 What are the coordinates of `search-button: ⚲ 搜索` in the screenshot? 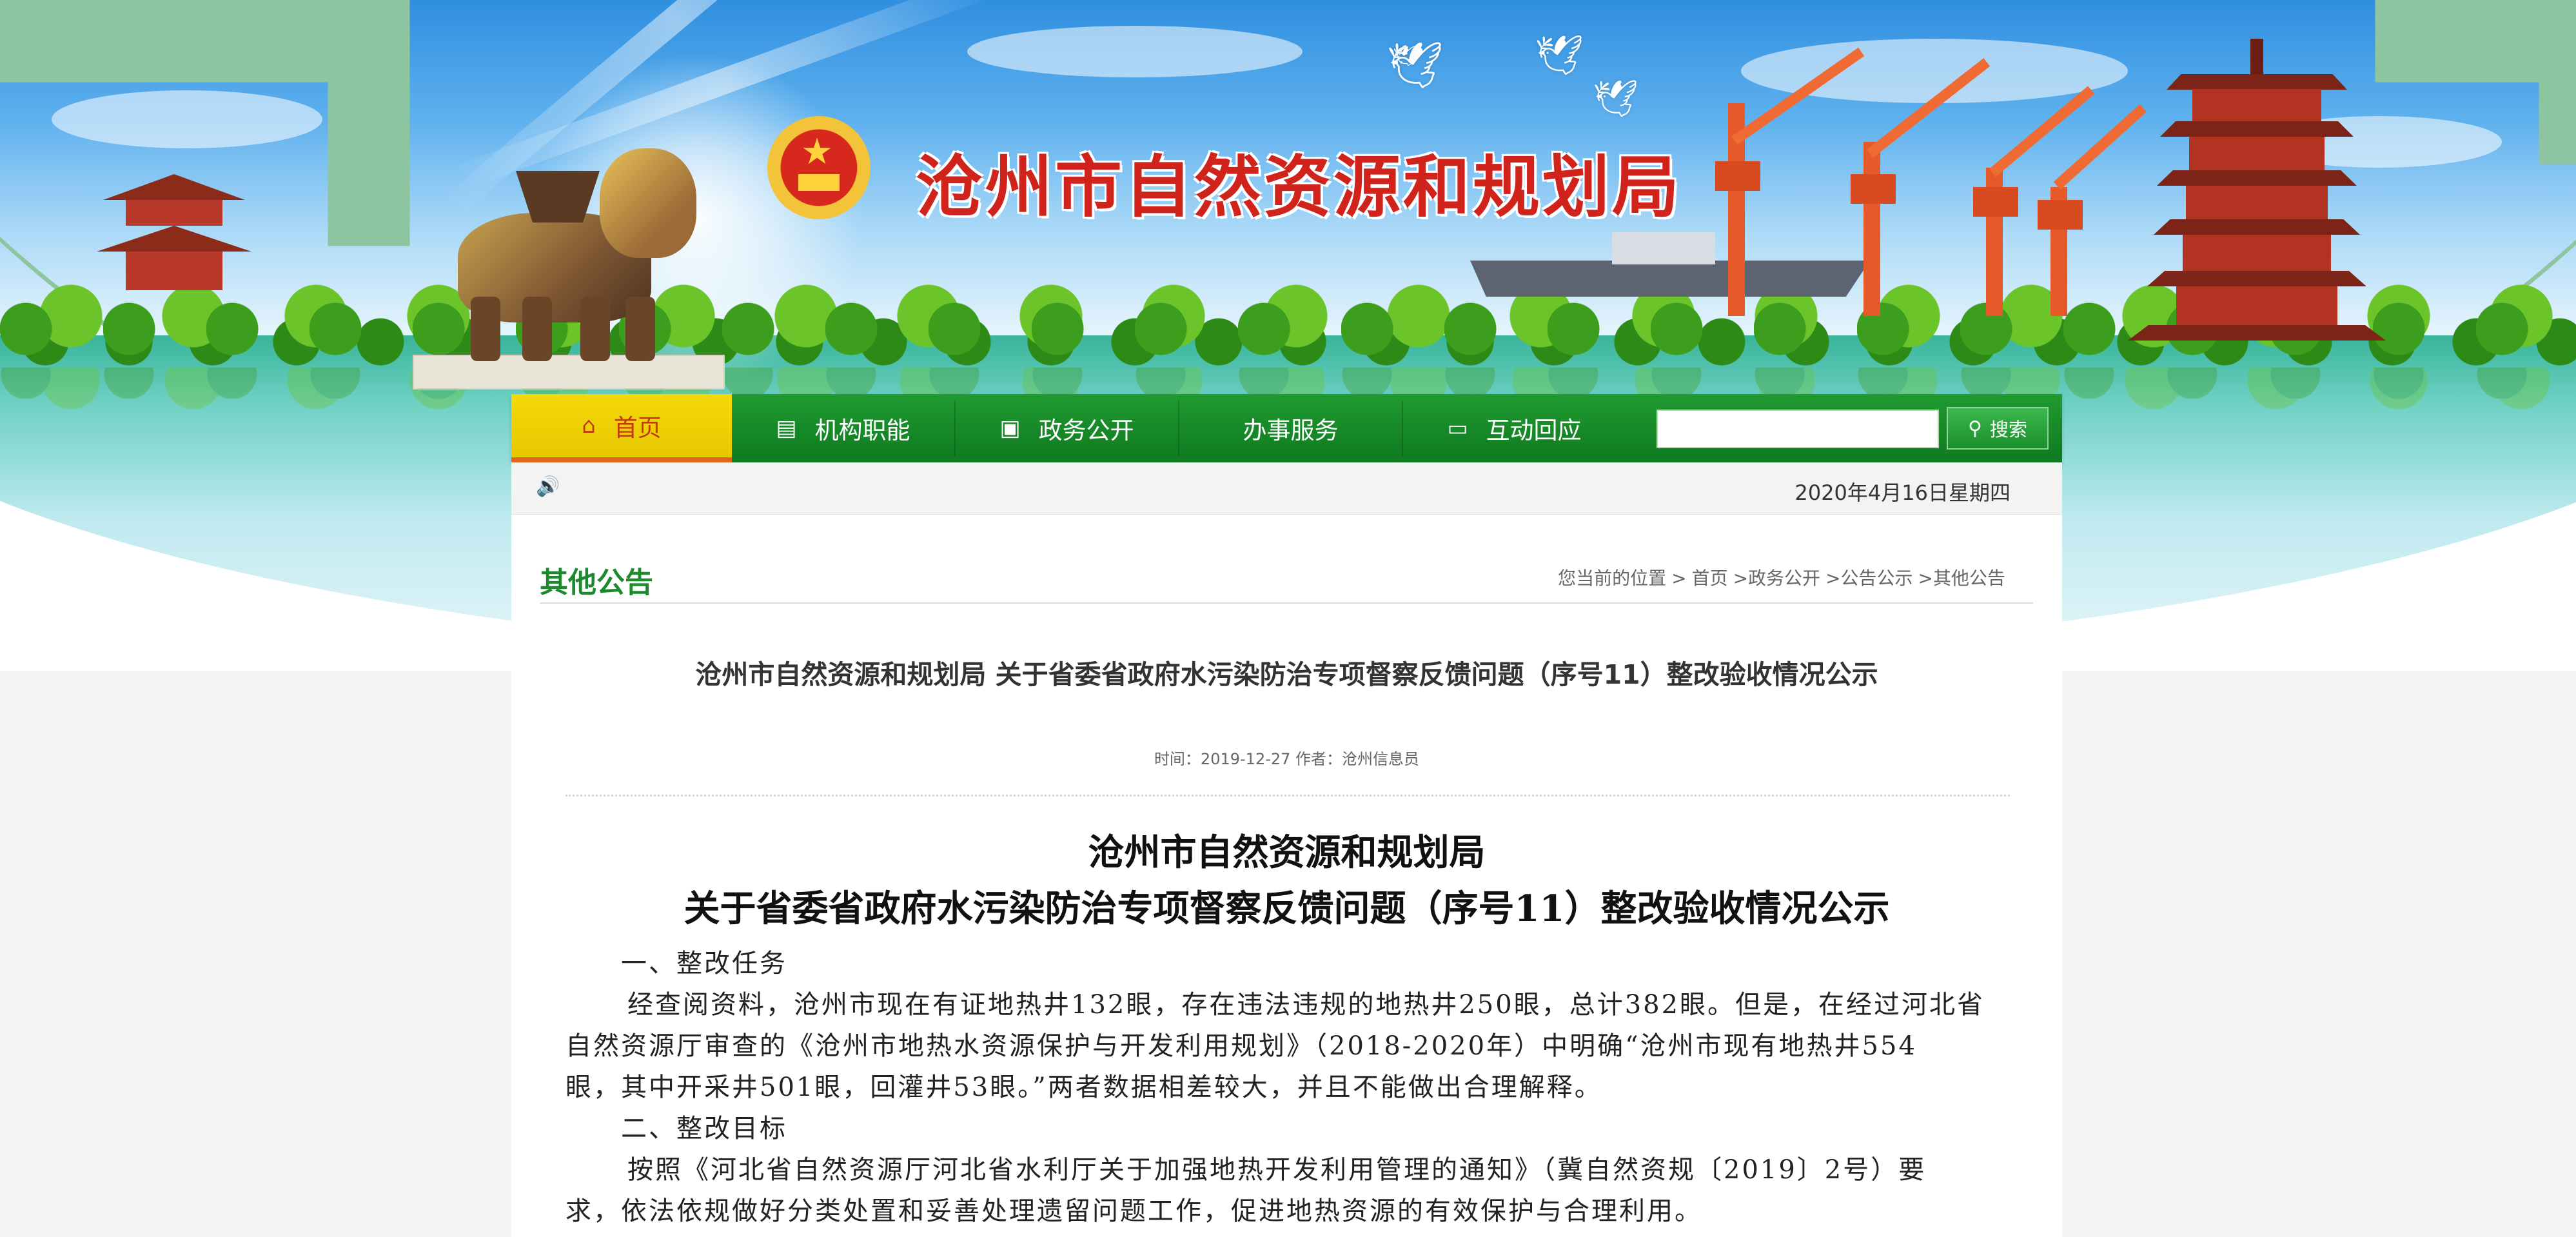 It's located at (1998, 429).